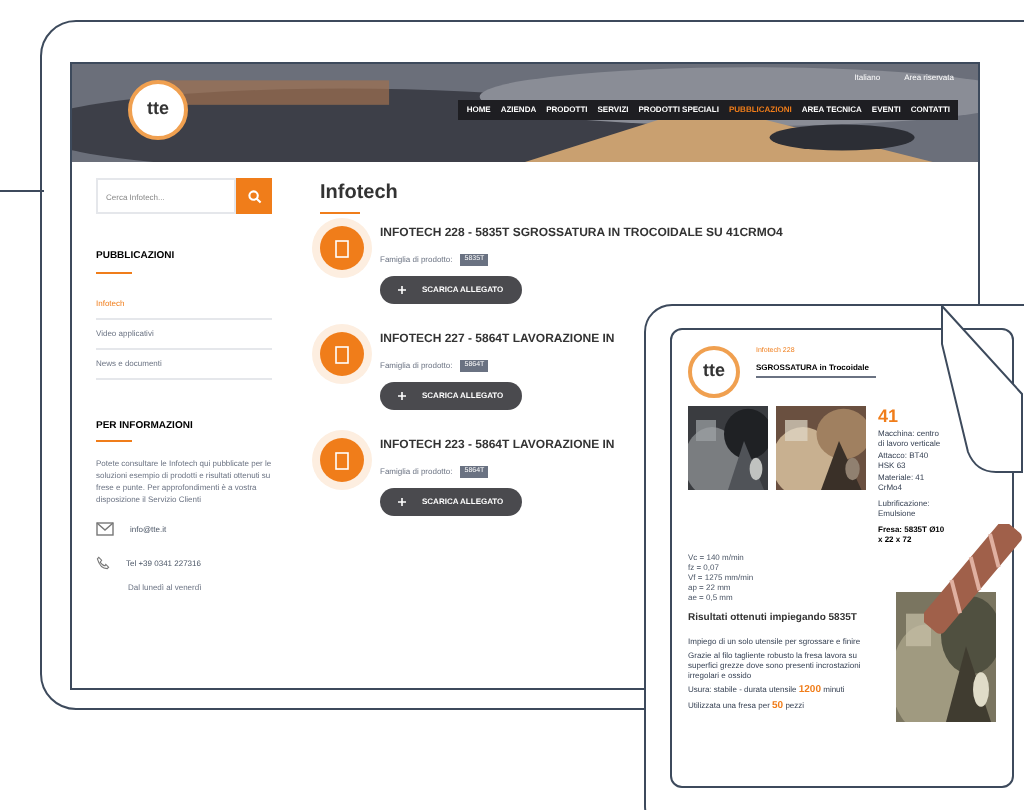  I want to click on envelope-icon, so click(105, 529).